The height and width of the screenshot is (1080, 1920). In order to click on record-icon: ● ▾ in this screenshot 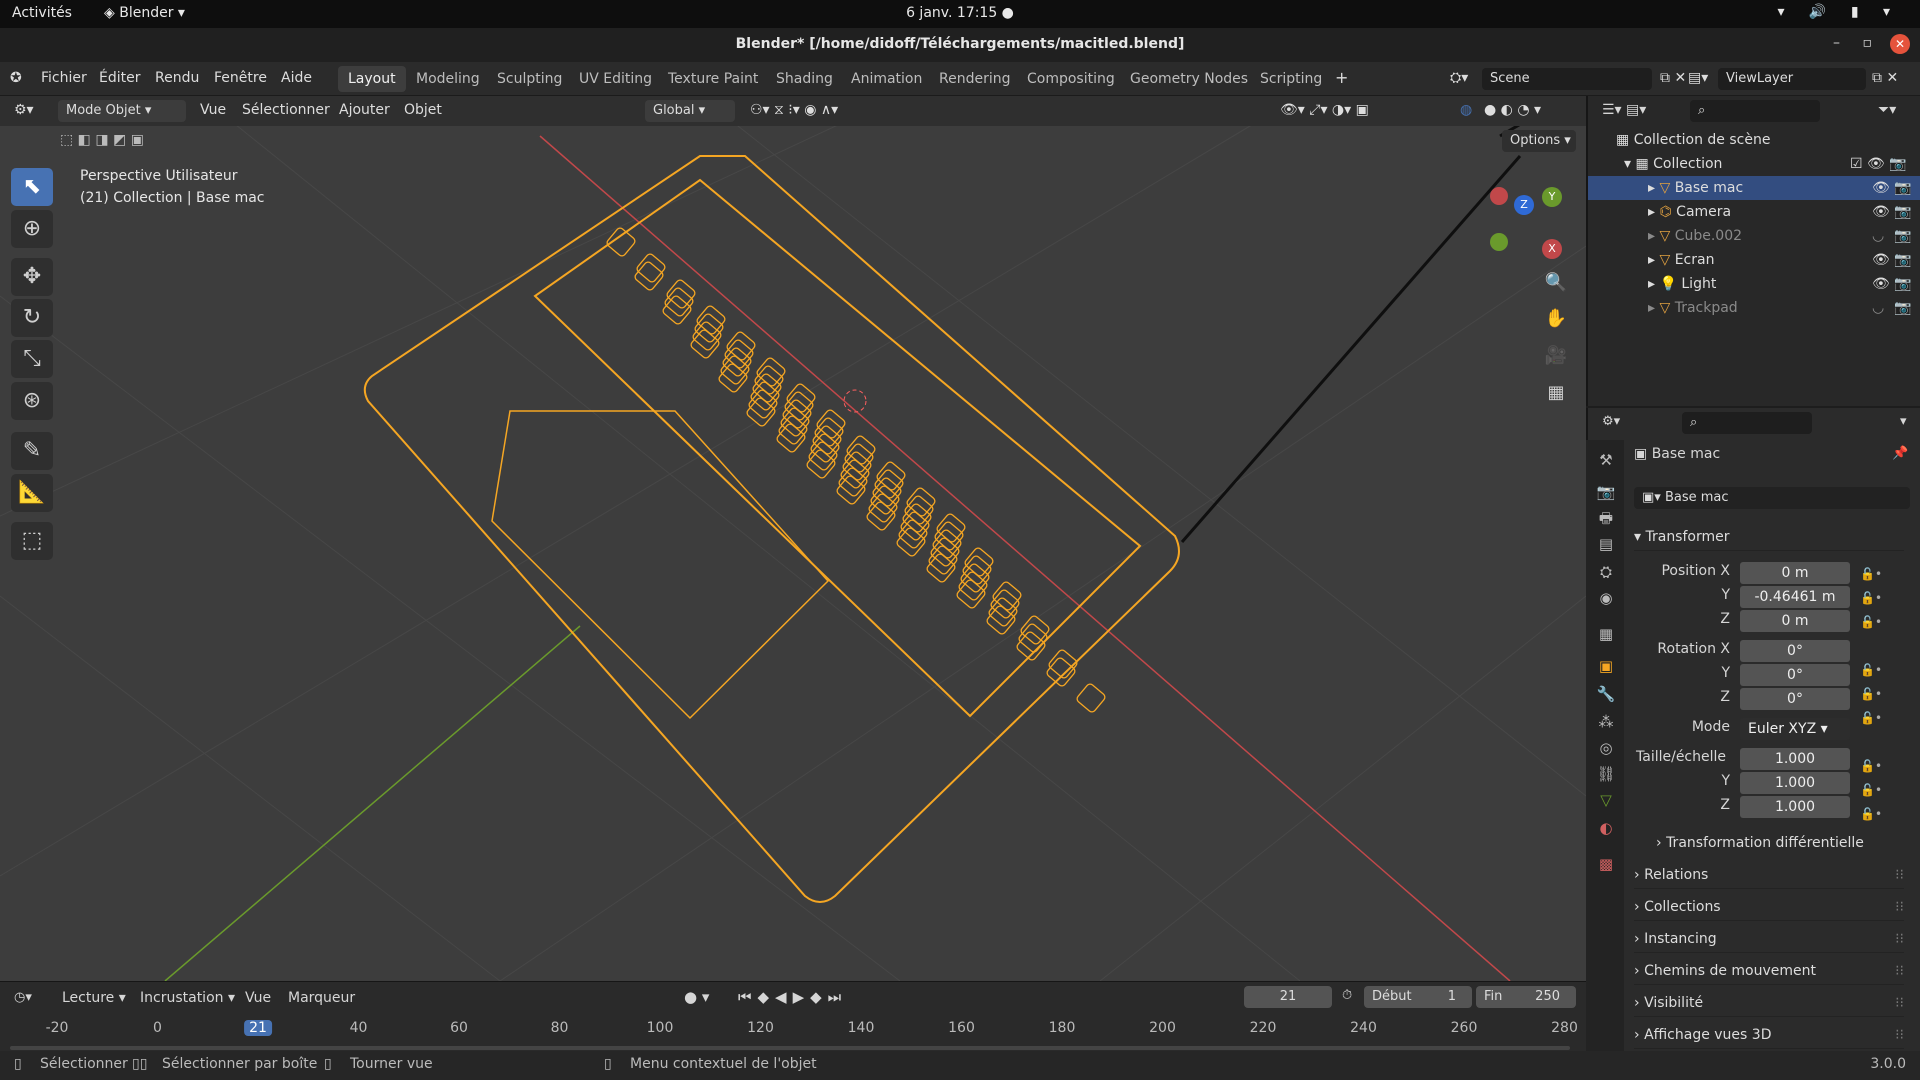, I will do `click(696, 997)`.